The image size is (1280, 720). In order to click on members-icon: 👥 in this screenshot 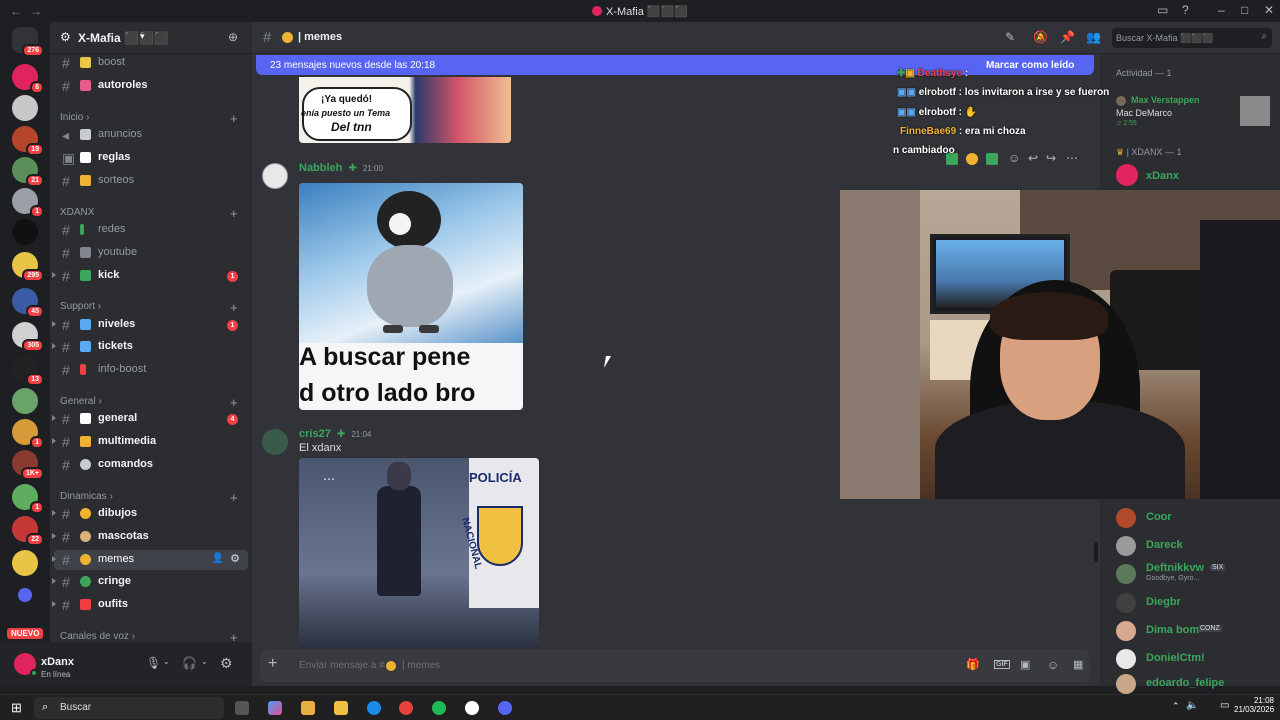, I will do `click(1093, 37)`.